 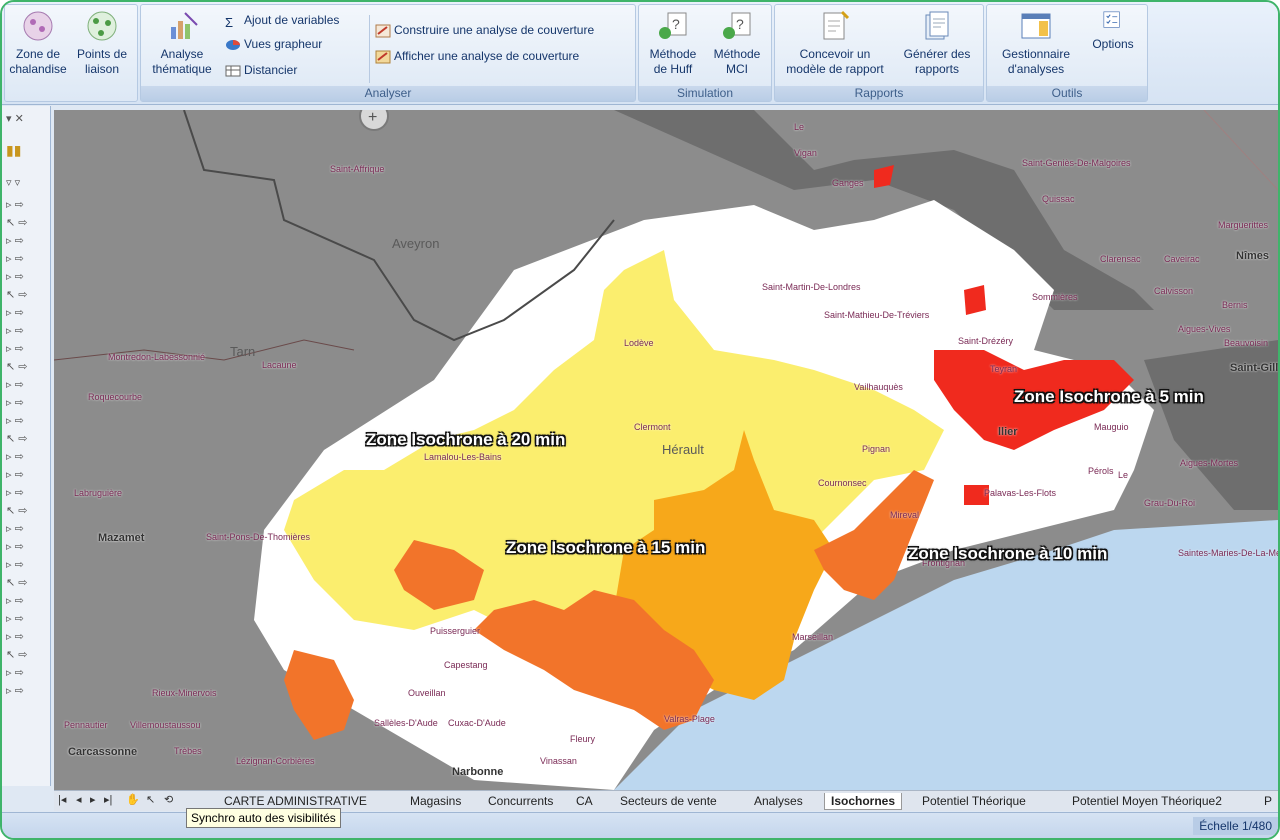 What do you see at coordinates (24, 119) in the screenshot?
I see `panel-pin-icon: ▾ ✕` at bounding box center [24, 119].